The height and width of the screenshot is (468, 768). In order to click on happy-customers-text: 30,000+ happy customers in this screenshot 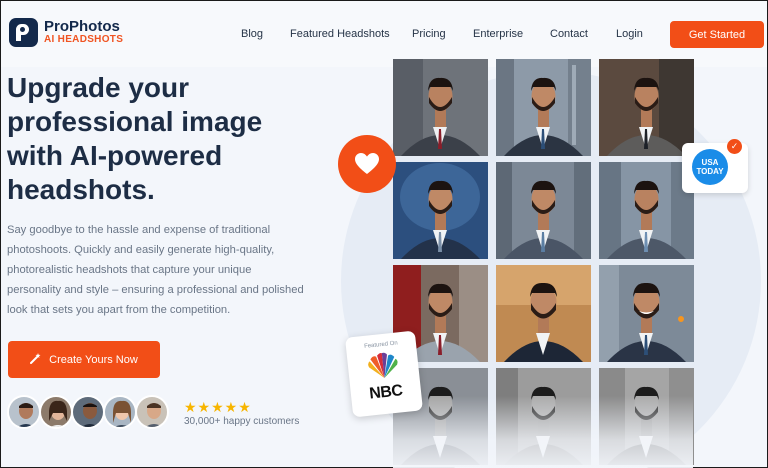, I will do `click(242, 421)`.